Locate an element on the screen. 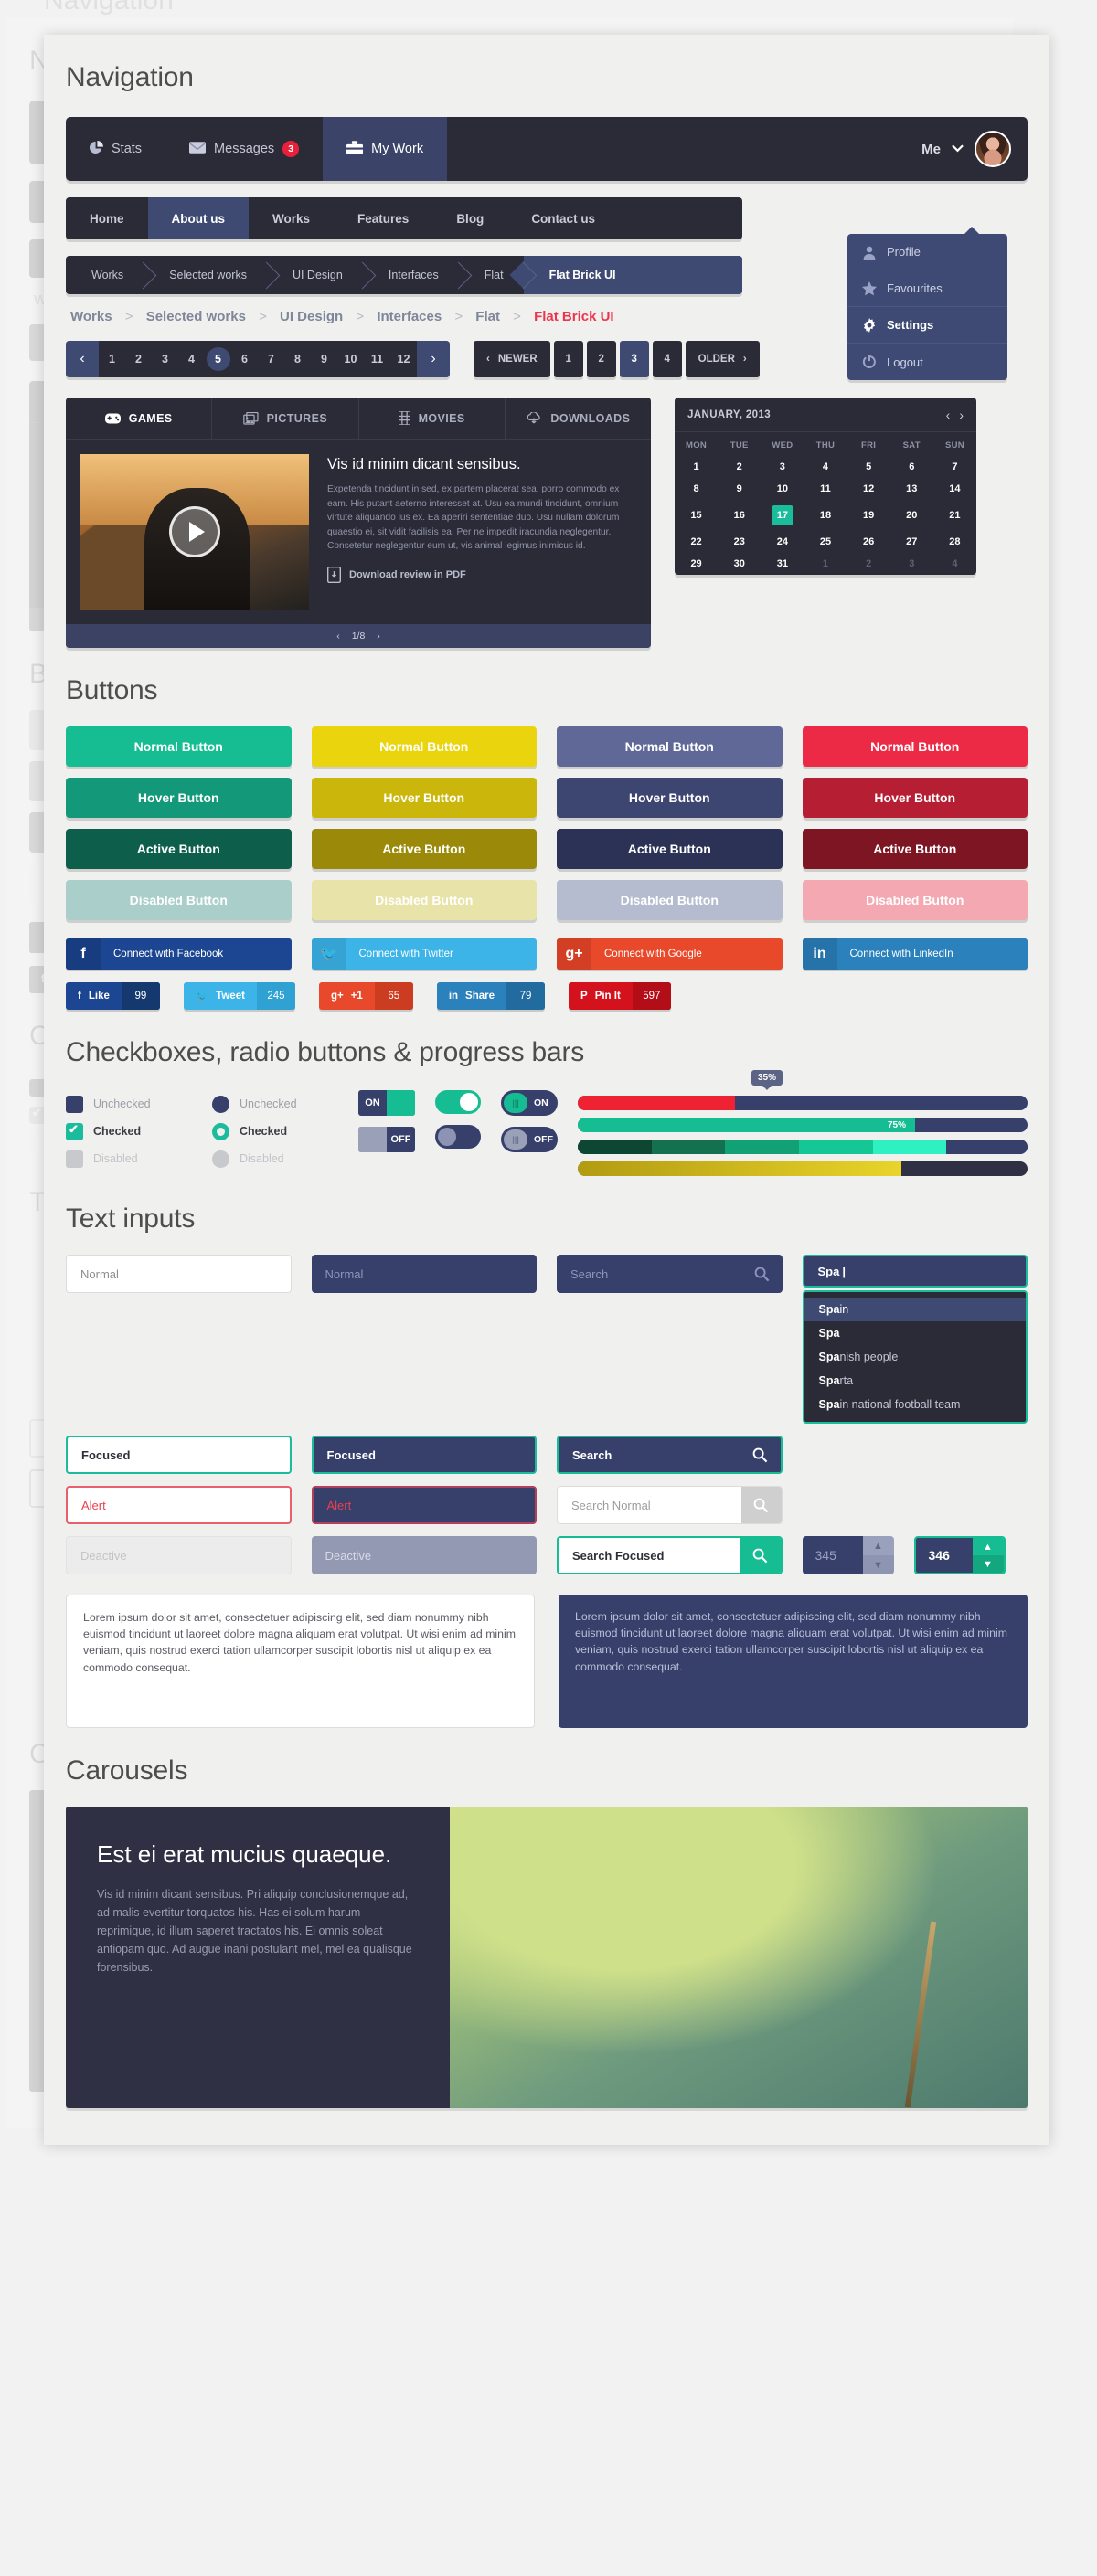 The width and height of the screenshot is (1097, 2576). search-dark-focused: Search is located at coordinates (670, 1455).